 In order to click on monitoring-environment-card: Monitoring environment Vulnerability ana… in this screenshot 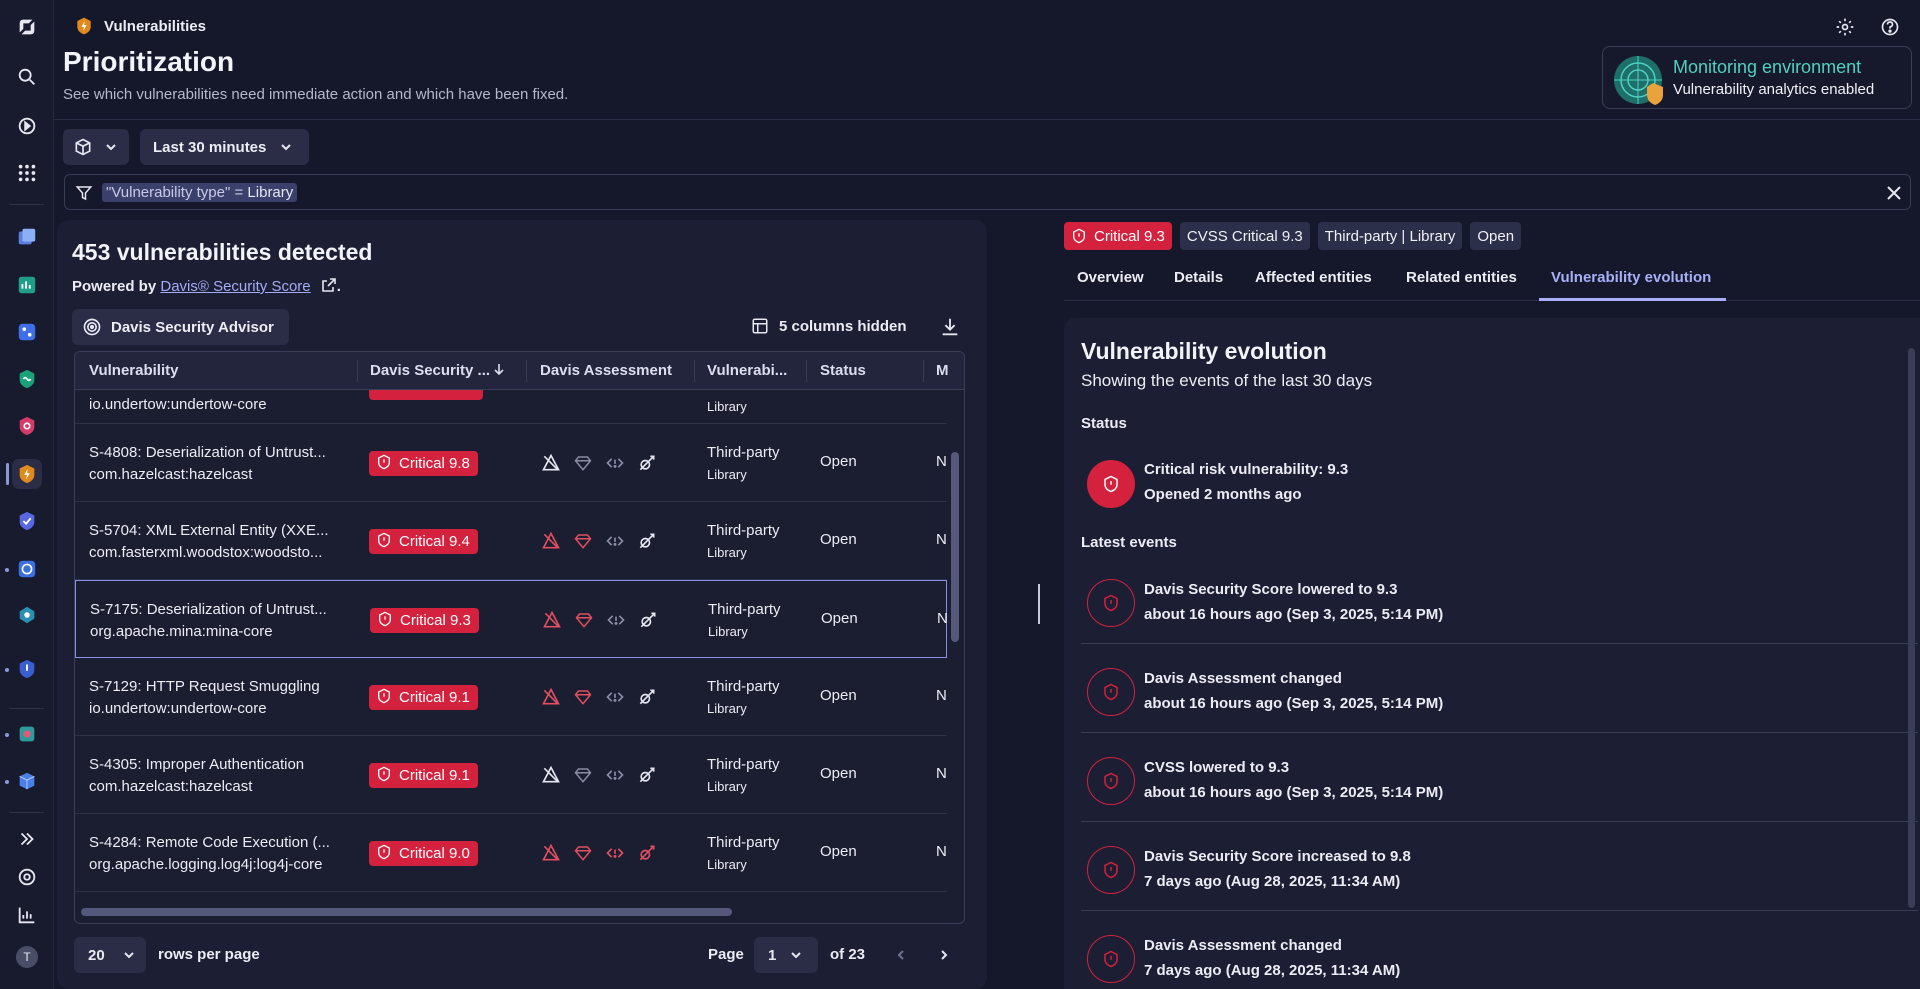, I will do `click(1757, 77)`.